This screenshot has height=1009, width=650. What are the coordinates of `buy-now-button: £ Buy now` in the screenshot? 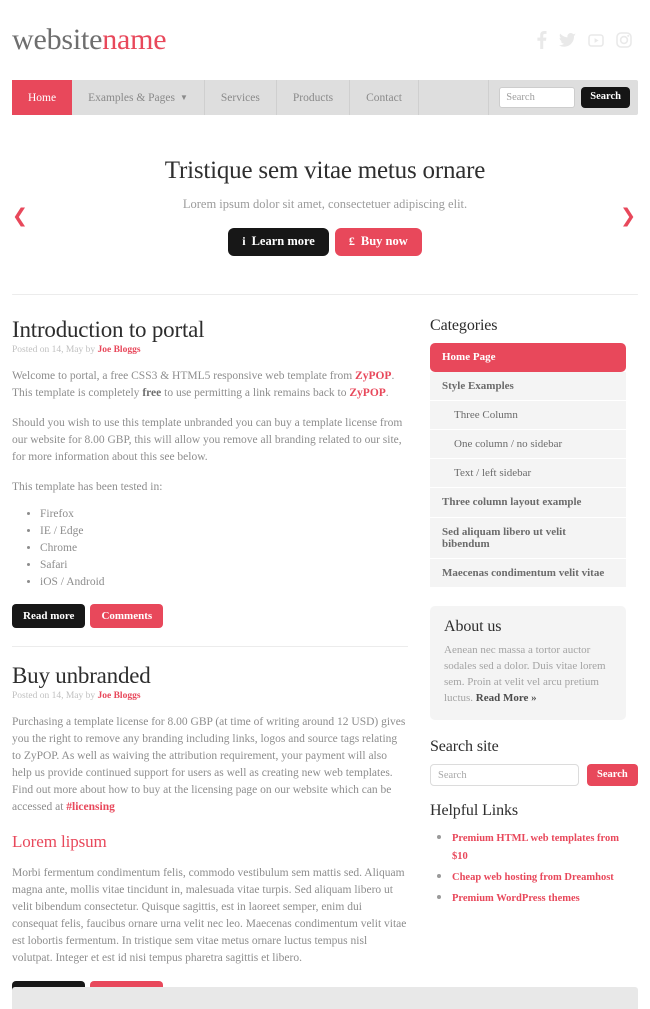 It's located at (378, 242).